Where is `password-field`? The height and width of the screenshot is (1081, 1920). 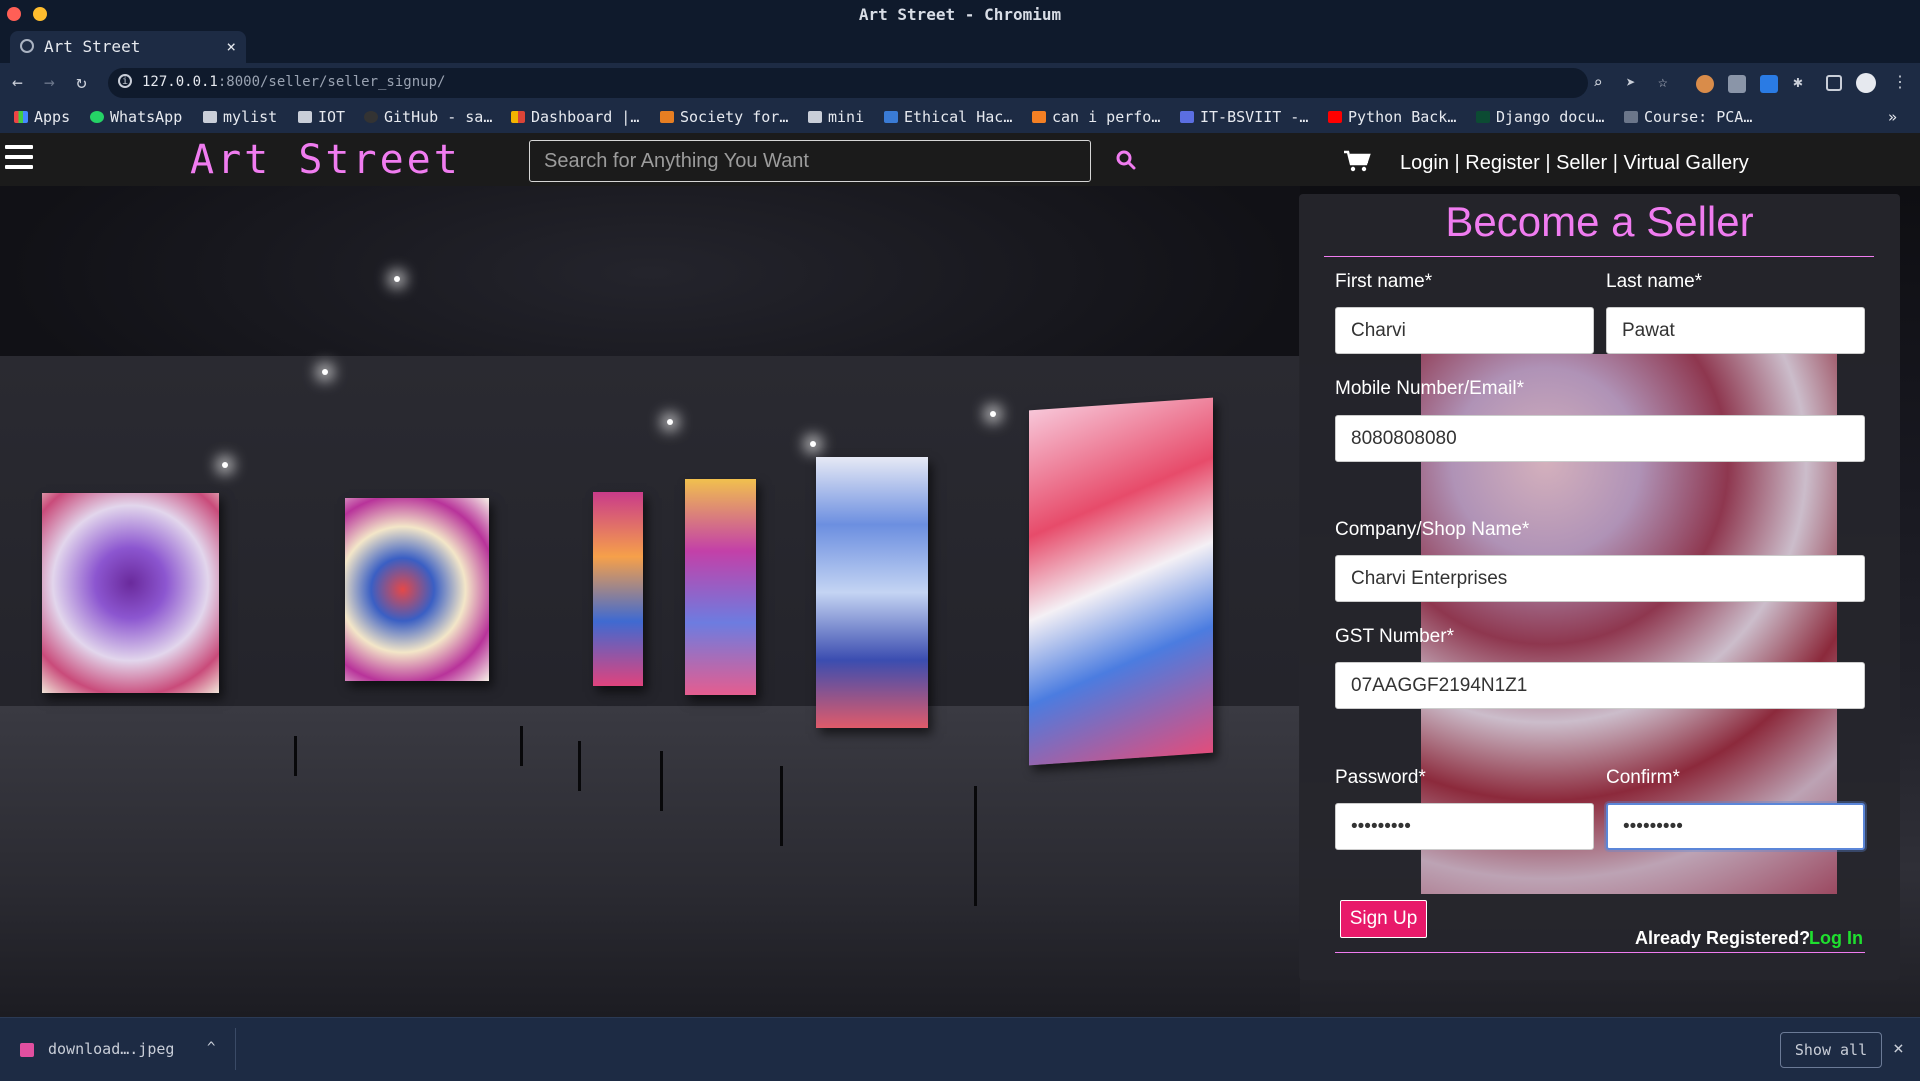
password-field is located at coordinates (1464, 826).